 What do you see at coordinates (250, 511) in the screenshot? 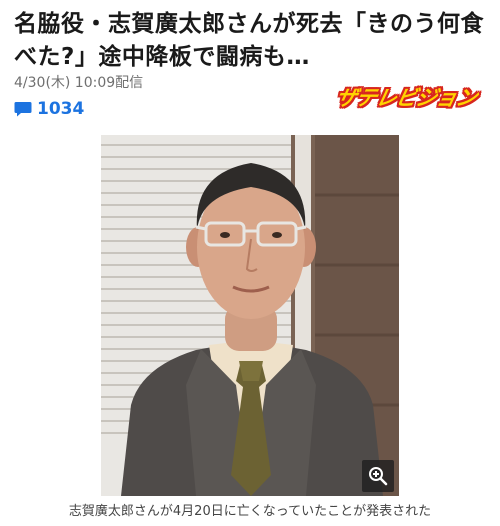
I see `photo-caption: 志賀廣太郎さんが4月20日に亡くなっていたことが発表された` at bounding box center [250, 511].